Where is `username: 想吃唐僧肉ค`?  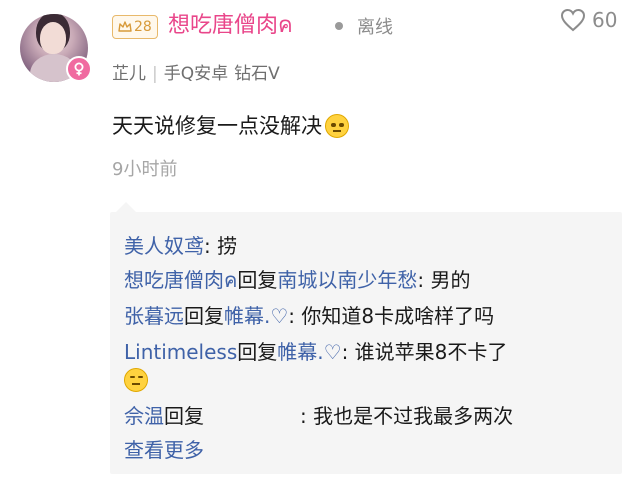 username: 想吃唐僧肉ค is located at coordinates (230, 26).